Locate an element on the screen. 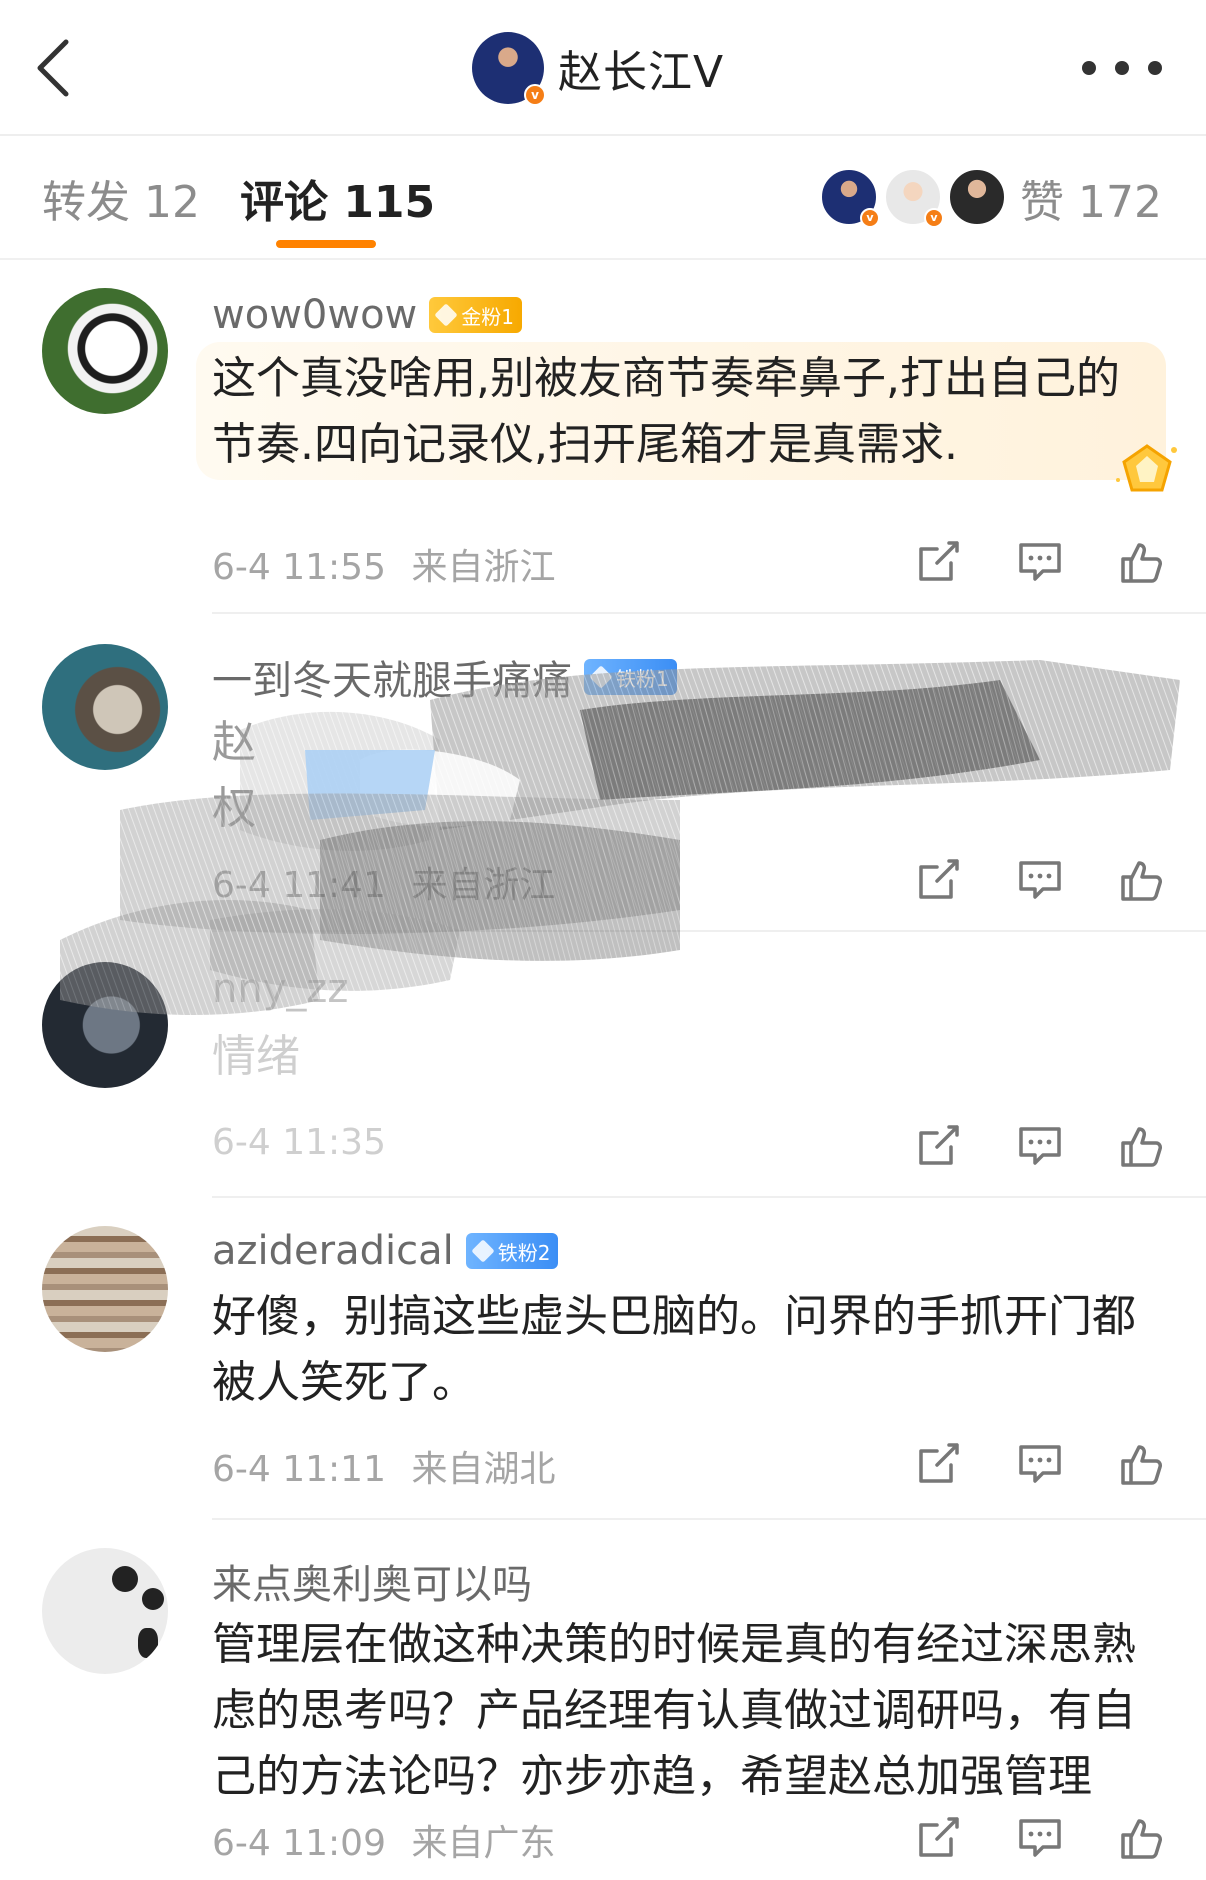 This screenshot has width=1206, height=1880. tab-likes: 赞 172 is located at coordinates (1091, 198).